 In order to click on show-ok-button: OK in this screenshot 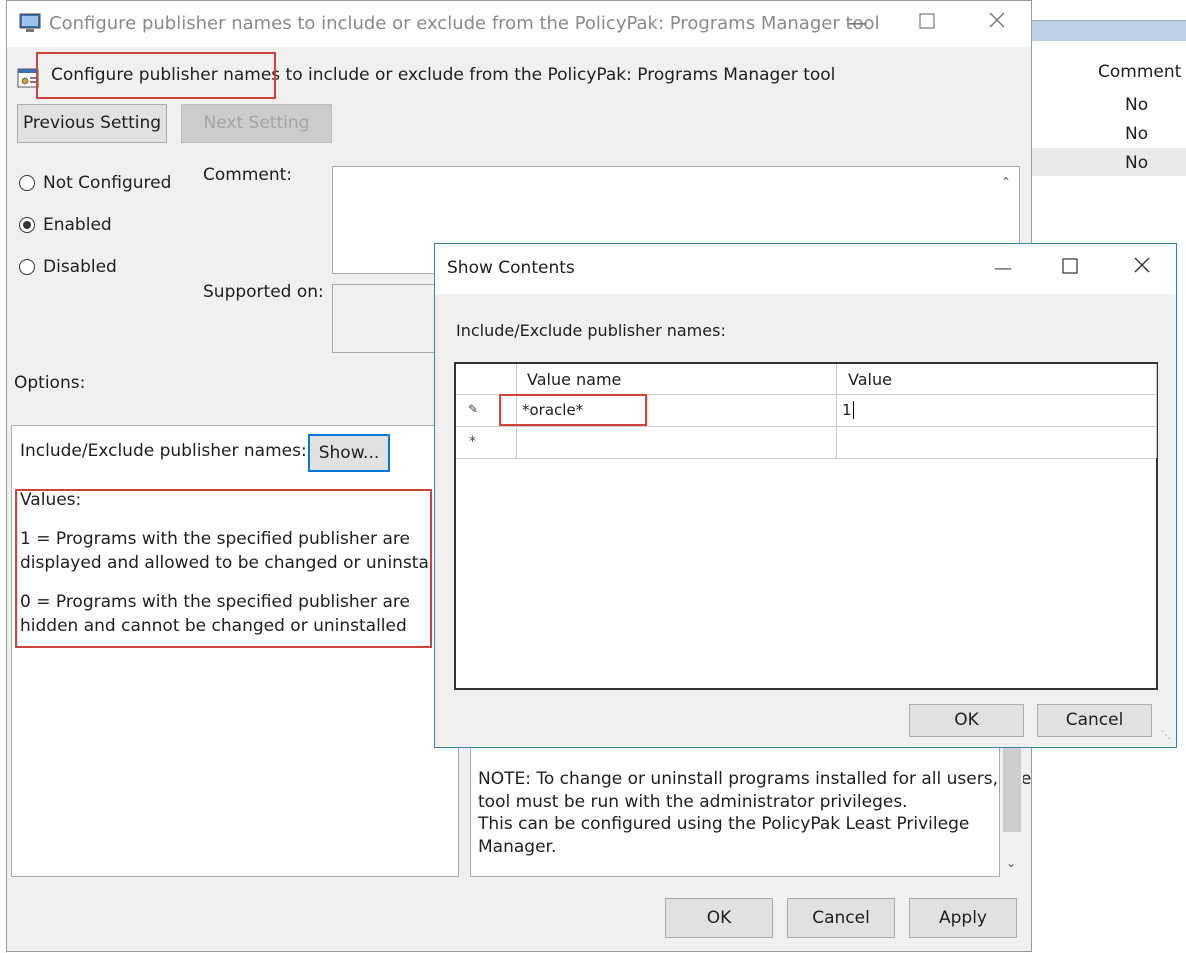, I will do `click(966, 720)`.